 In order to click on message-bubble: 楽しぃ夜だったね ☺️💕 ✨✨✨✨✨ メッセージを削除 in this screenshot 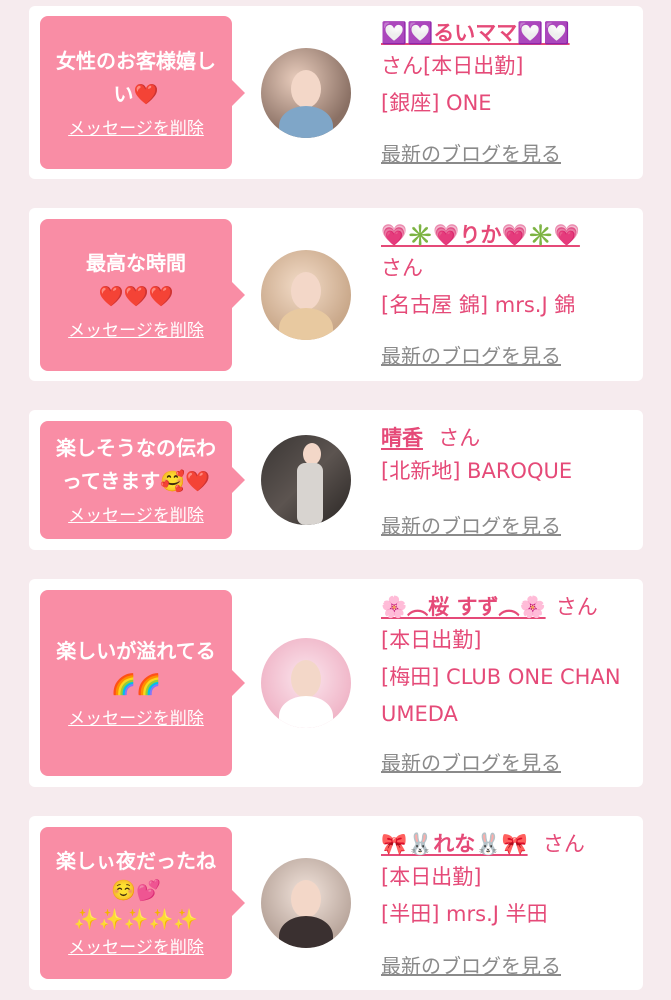, I will do `click(142, 903)`.